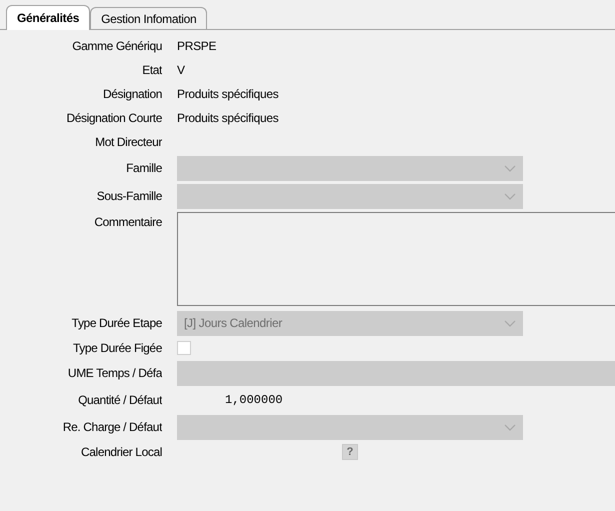 The image size is (615, 511). Describe the element at coordinates (396, 259) in the screenshot. I see `comment-field` at that location.